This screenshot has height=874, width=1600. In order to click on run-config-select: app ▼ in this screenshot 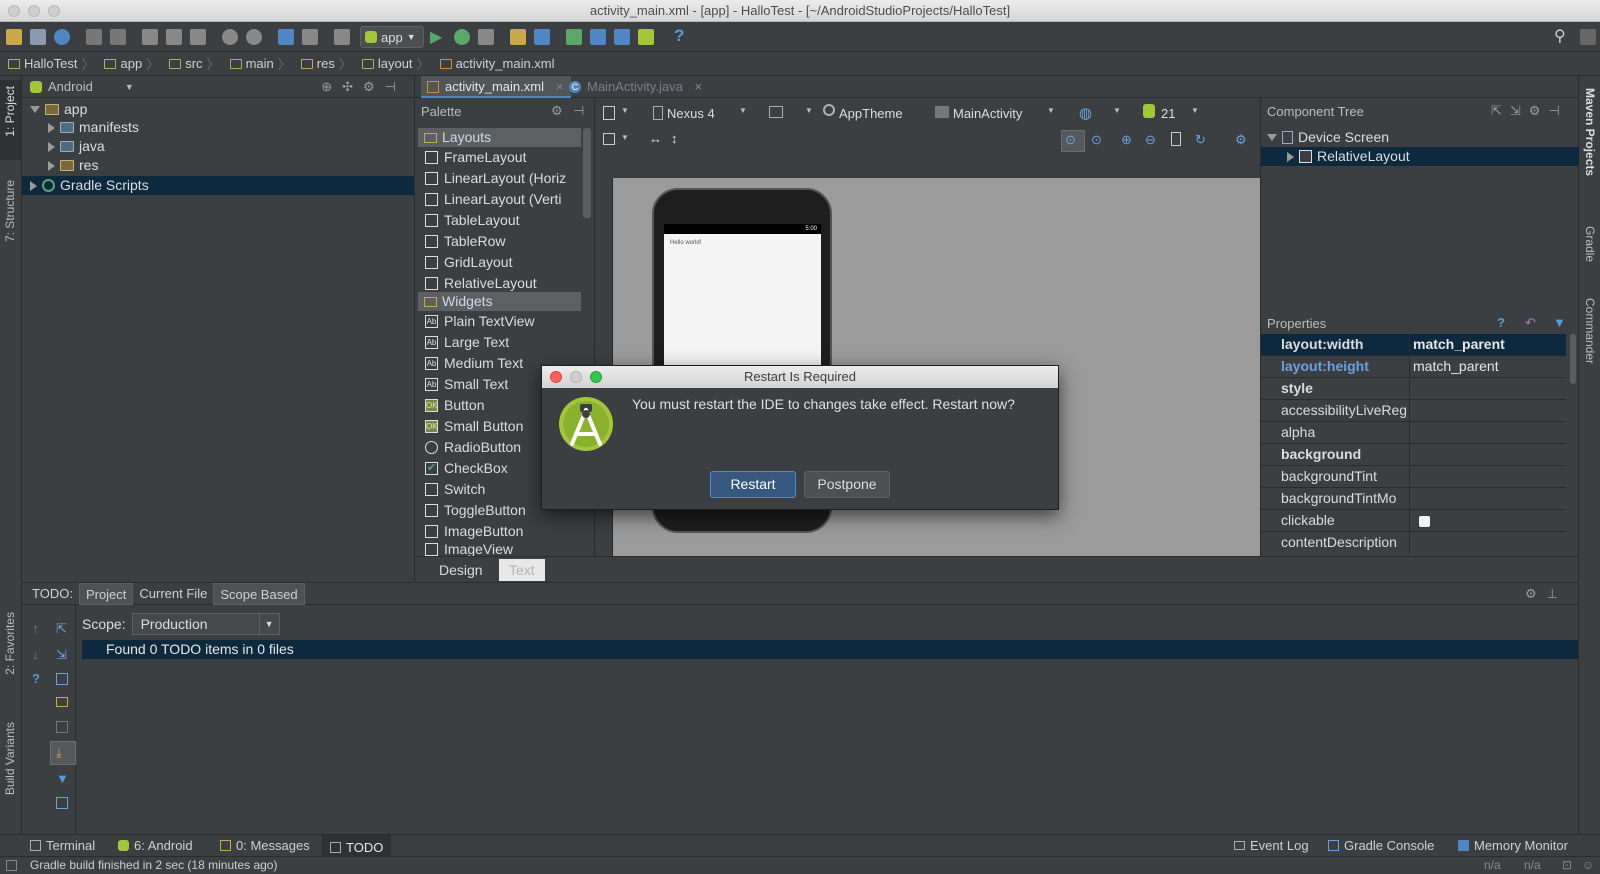, I will do `click(392, 37)`.